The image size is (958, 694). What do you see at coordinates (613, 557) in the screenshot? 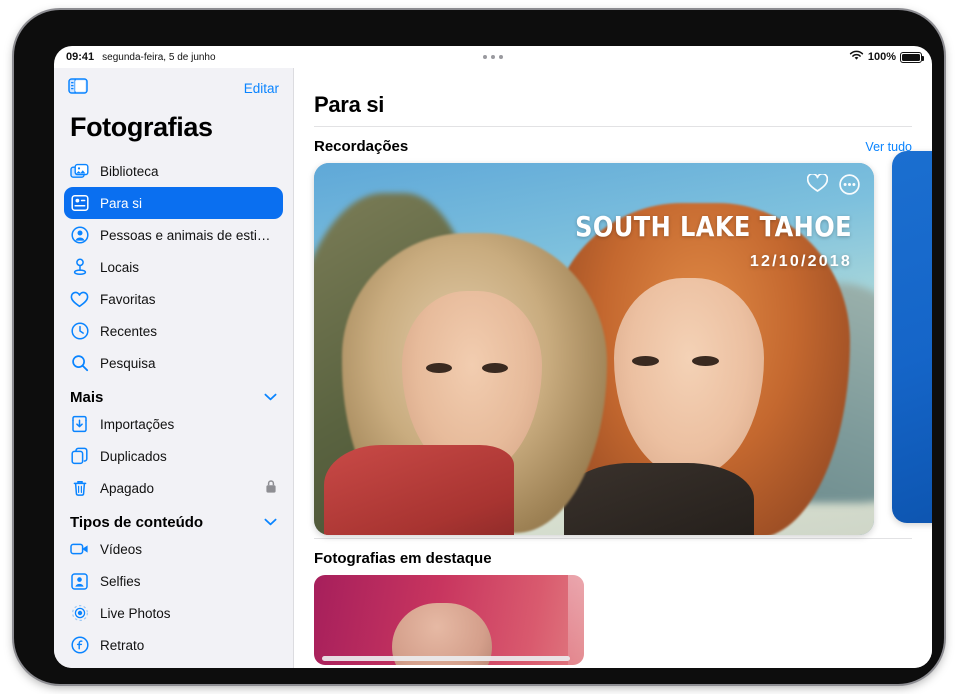
I see `featured-section-header: Fotografias em destaque` at bounding box center [613, 557].